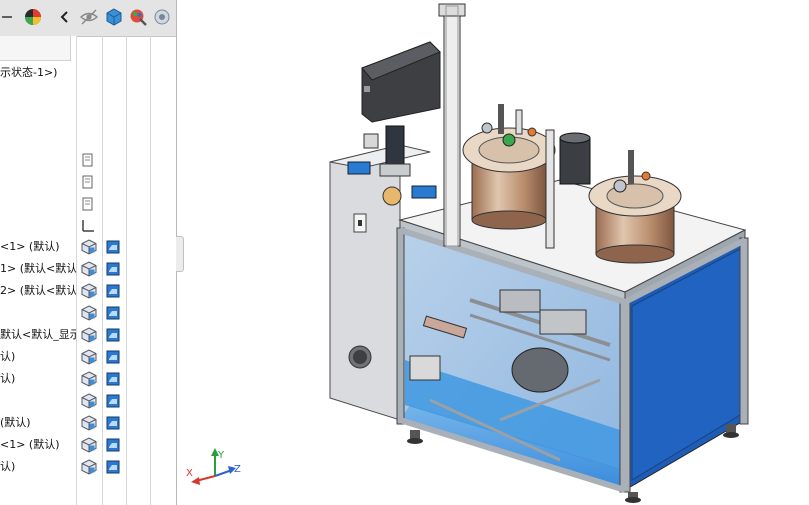 This screenshot has width=809, height=505. What do you see at coordinates (114, 17) in the screenshot?
I see `part-cube-icon` at bounding box center [114, 17].